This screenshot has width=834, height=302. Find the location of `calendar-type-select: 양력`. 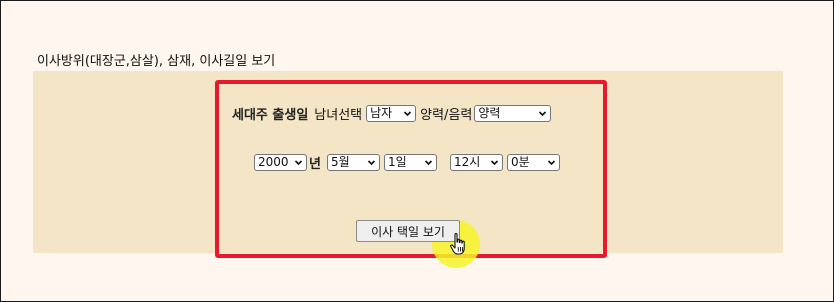

calendar-type-select: 양력 is located at coordinates (513, 113).